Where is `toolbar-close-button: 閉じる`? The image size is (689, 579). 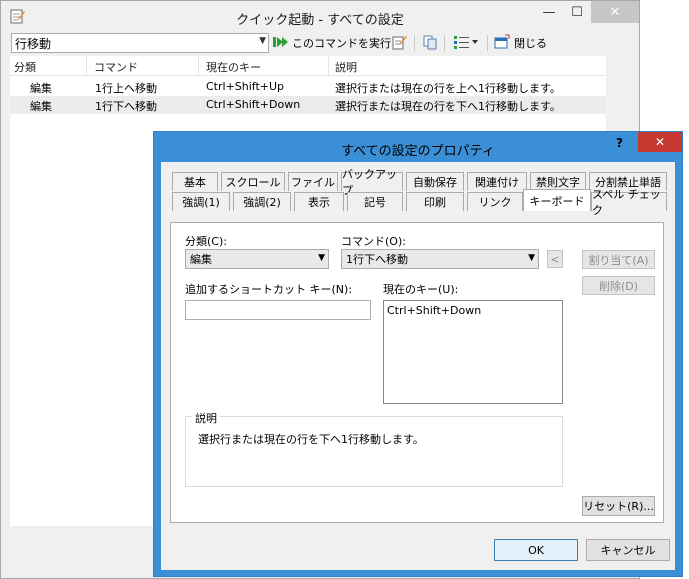
toolbar-close-button: 閉じる is located at coordinates (520, 43).